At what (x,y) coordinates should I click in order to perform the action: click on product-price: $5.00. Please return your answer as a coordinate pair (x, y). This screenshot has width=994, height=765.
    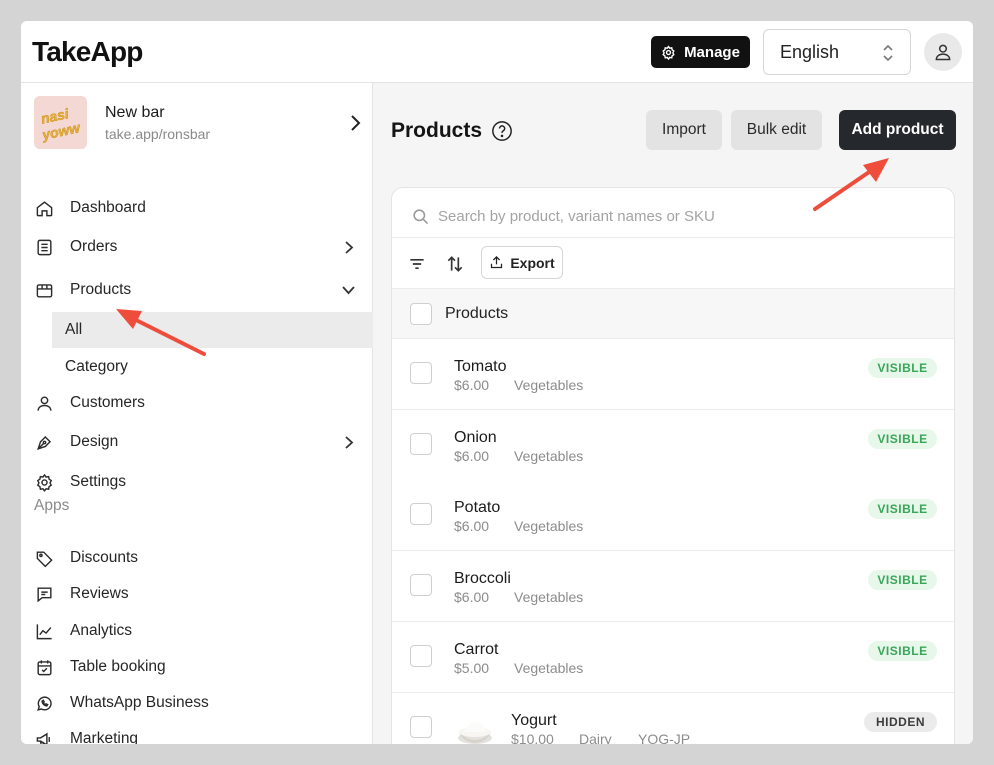
    Looking at the image, I should click on (472, 668).